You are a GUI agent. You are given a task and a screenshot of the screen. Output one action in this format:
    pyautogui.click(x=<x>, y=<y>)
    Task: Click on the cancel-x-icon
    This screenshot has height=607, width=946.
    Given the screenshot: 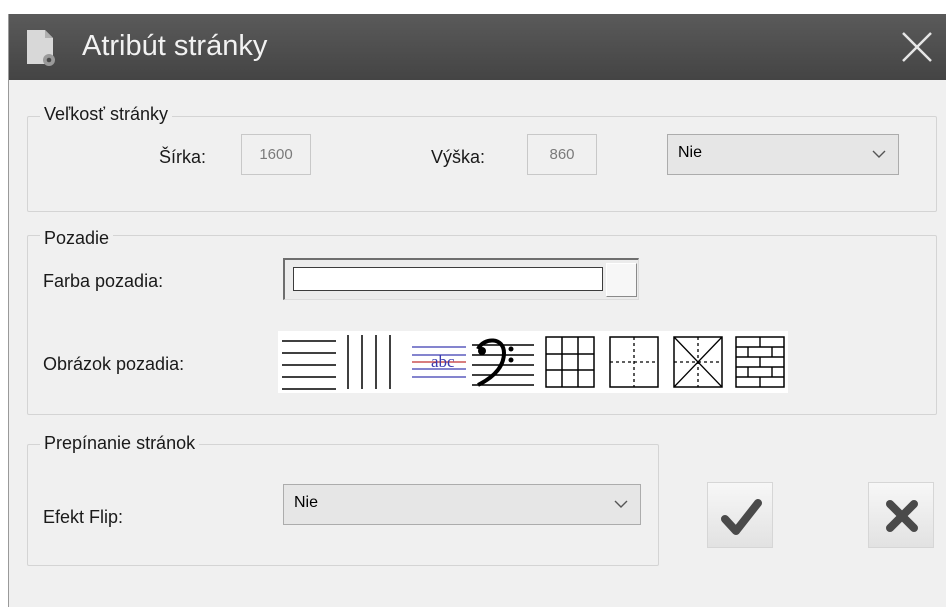 What is the action you would take?
    pyautogui.click(x=902, y=516)
    